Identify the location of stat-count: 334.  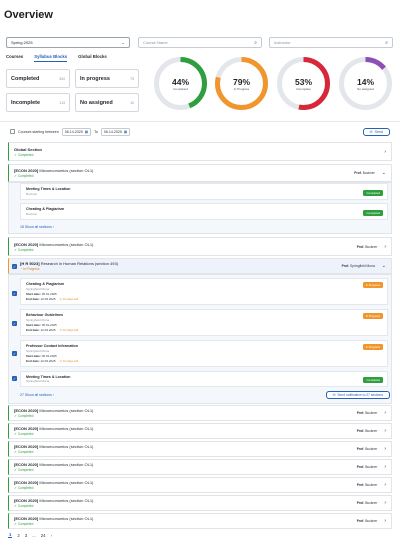
(62, 78).